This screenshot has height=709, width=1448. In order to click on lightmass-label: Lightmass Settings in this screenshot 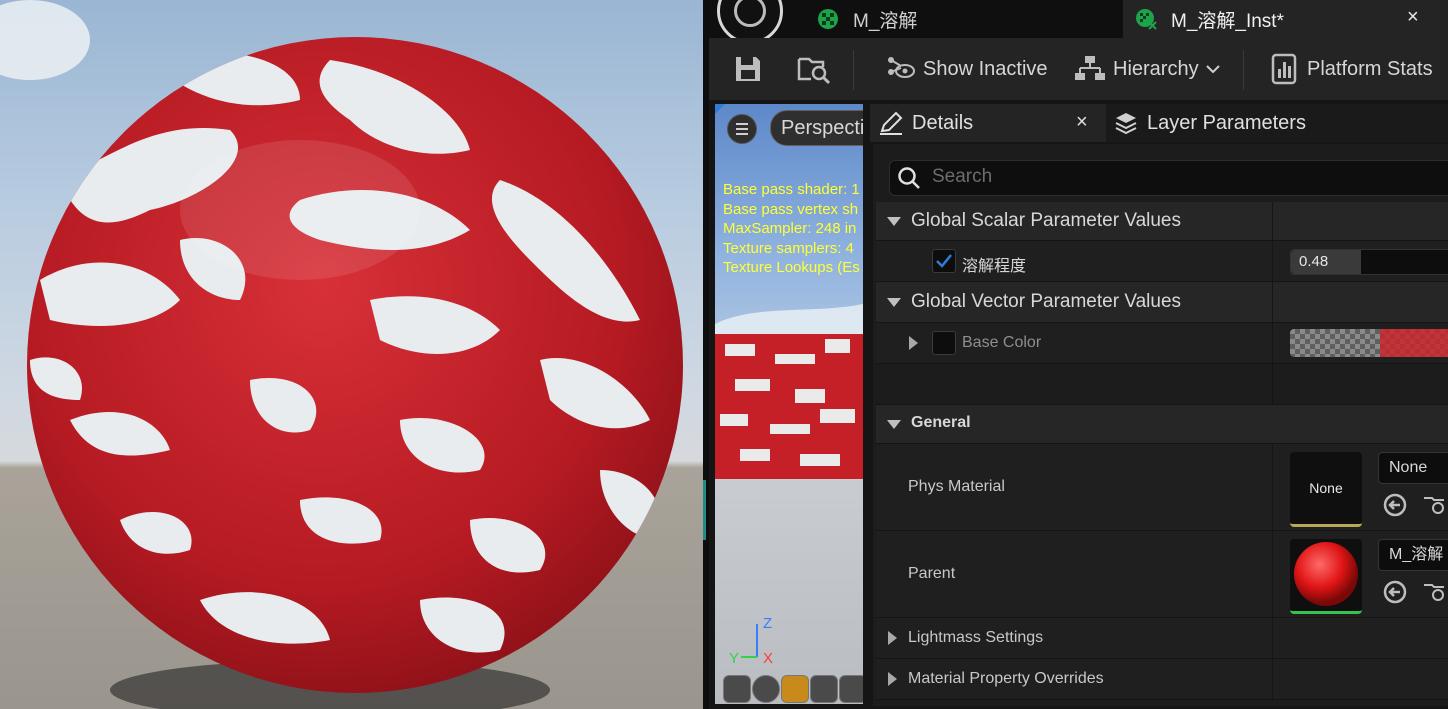, I will do `click(976, 637)`.